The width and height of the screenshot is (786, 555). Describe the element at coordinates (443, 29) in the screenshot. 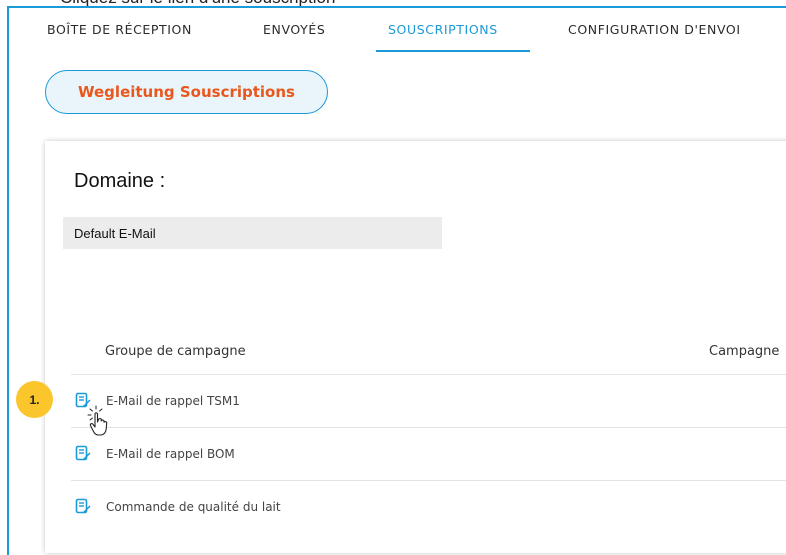

I see `tab-subscriptions: SOUSCRIPTIONS` at that location.